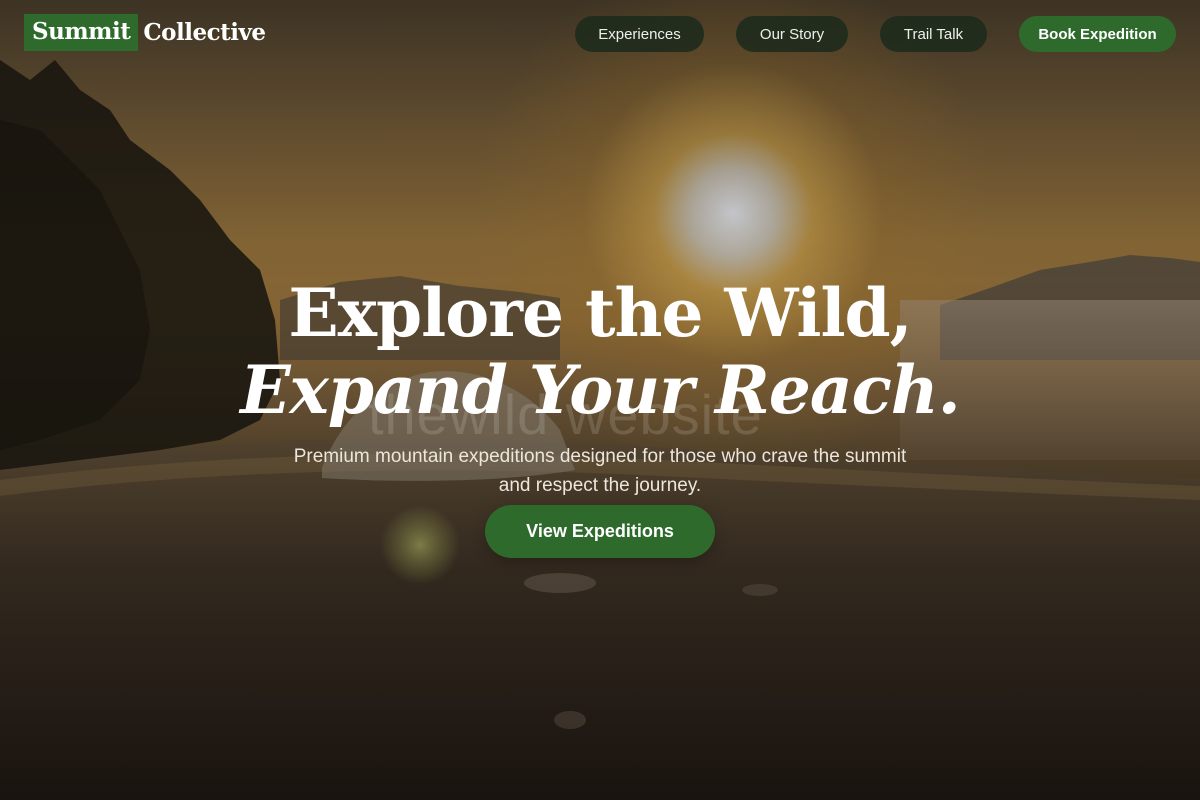 This screenshot has width=1200, height=800. I want to click on nav-our-story: Our Story, so click(792, 34).